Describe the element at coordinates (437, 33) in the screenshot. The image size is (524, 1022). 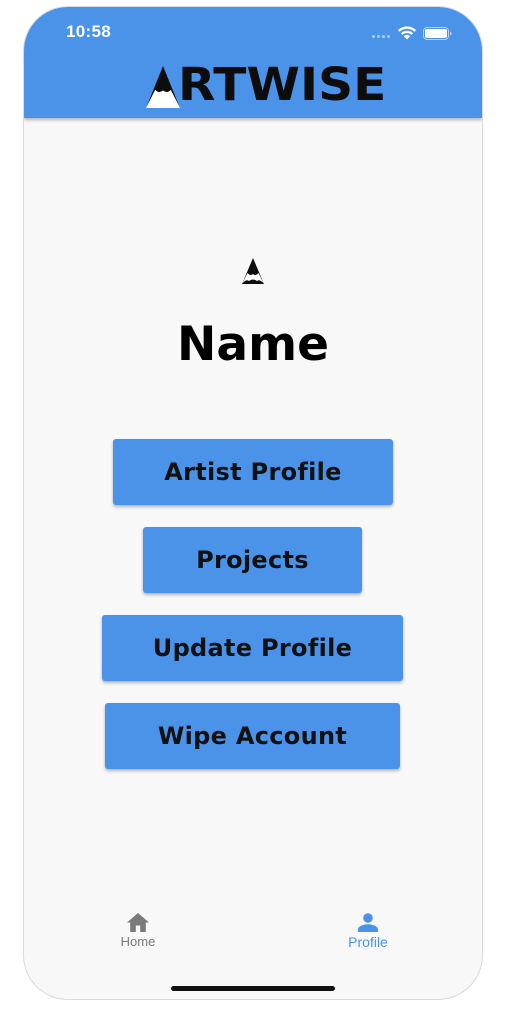
I see `battery-icon` at that location.